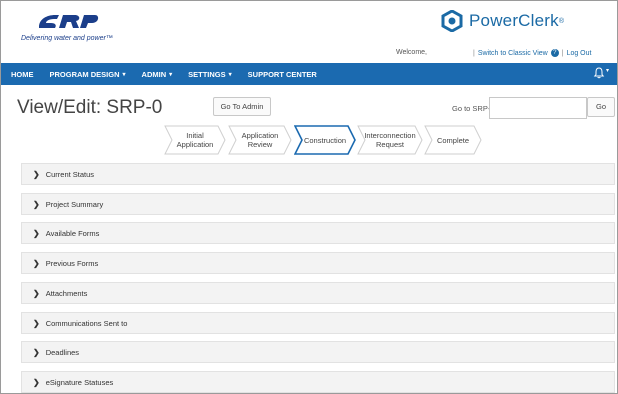 The width and height of the screenshot is (618, 394). I want to click on nav-support-center: SUPPORT CENTER, so click(282, 74).